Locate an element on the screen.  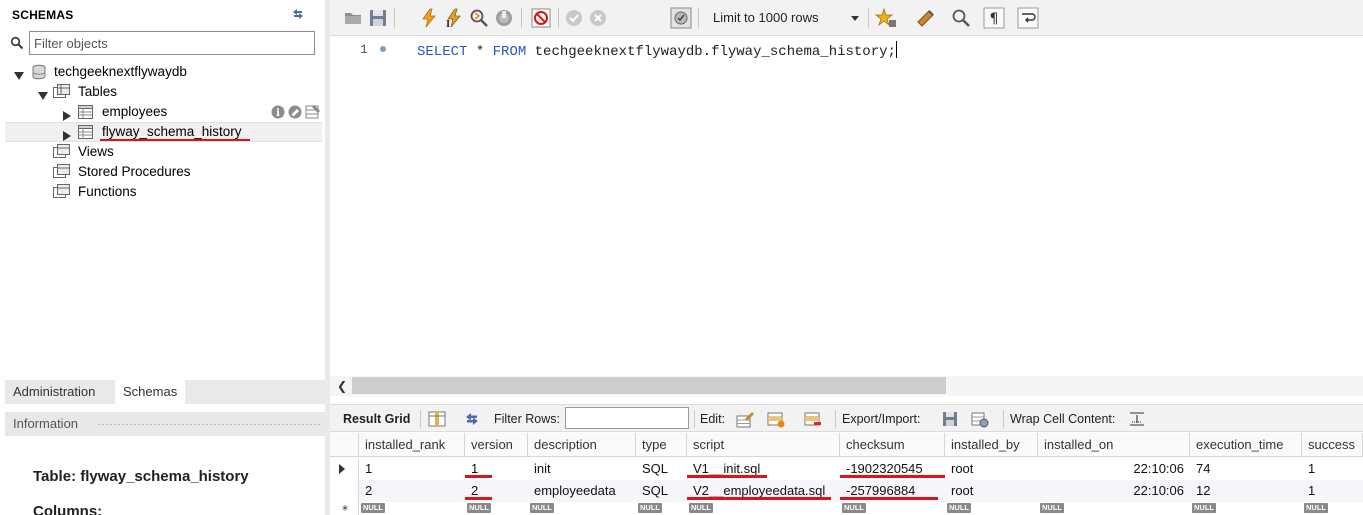
stop-icon is located at coordinates (504, 18).